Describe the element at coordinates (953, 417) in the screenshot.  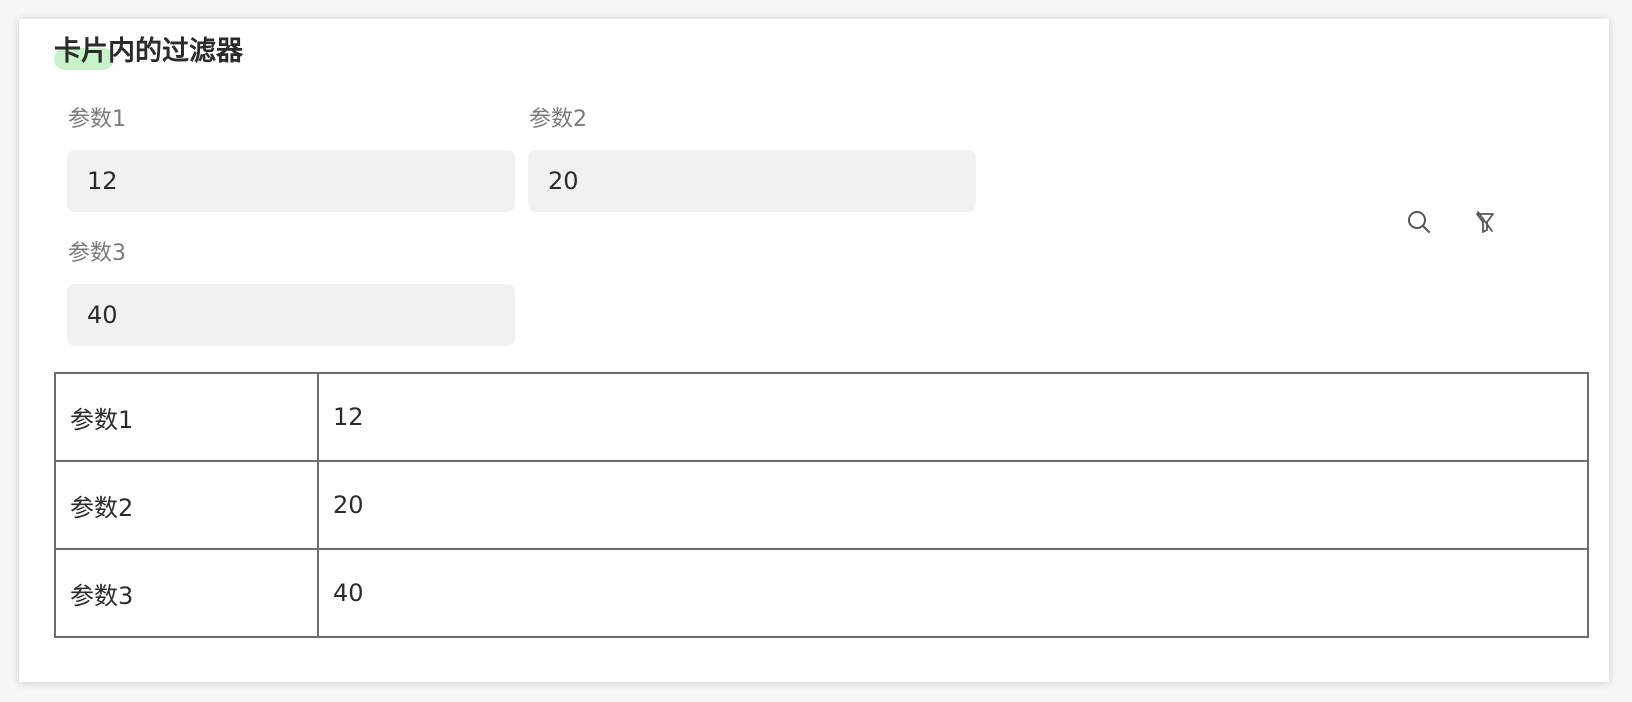
I see `table-cell-value: 12` at that location.